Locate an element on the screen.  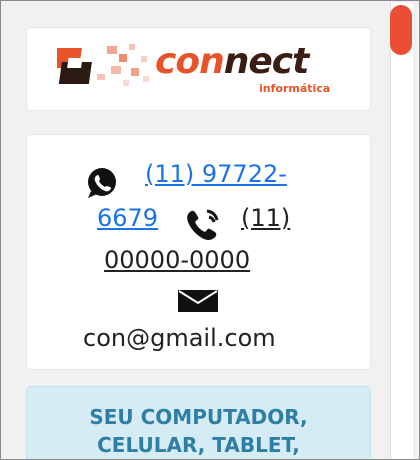
scrollbar-thumb is located at coordinates (401, 30).